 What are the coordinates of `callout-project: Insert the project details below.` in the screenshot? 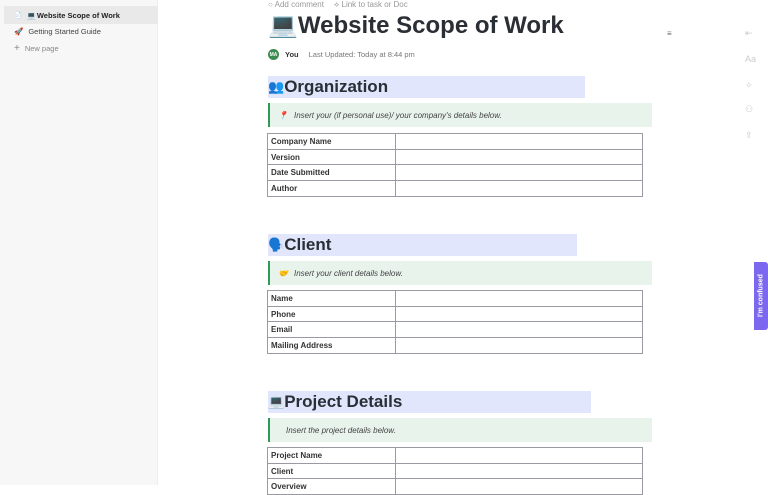 It's located at (460, 430).